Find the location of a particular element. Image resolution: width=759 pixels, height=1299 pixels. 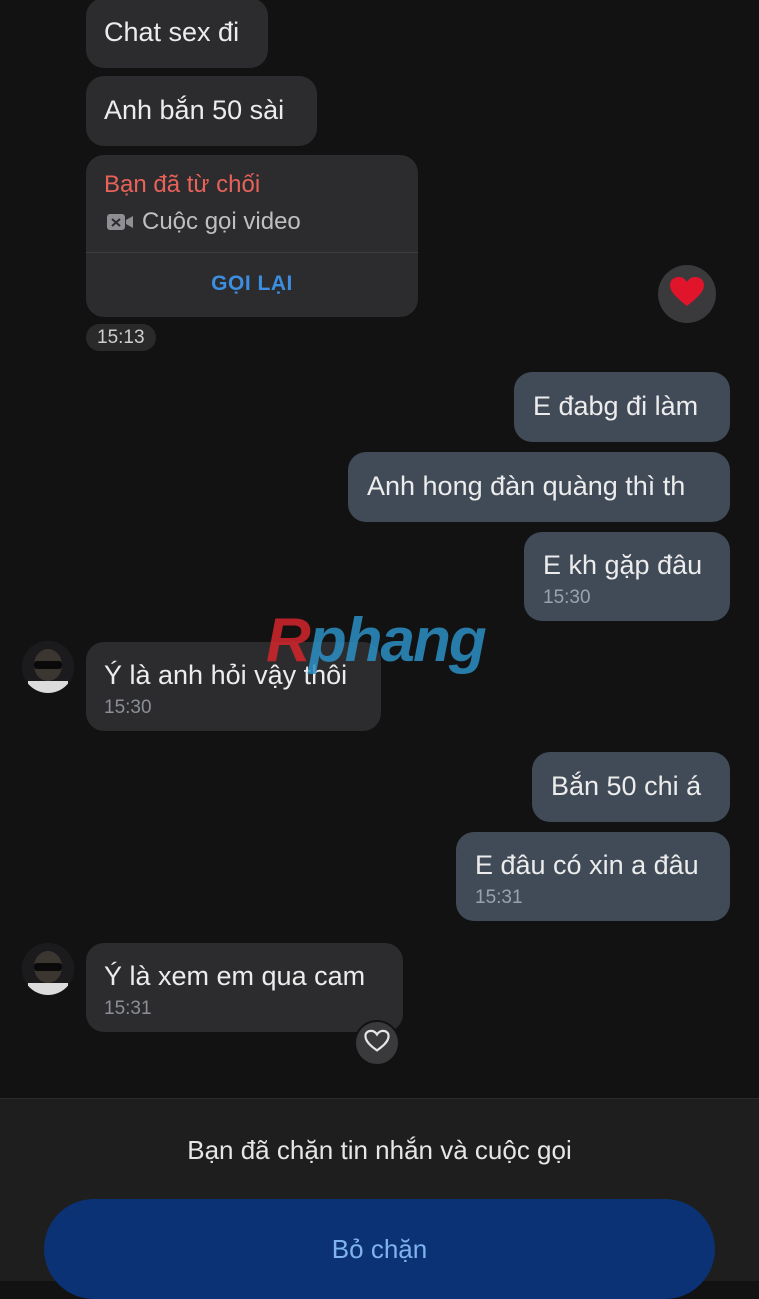

message-text: E kh gặp đâu is located at coordinates (623, 565).